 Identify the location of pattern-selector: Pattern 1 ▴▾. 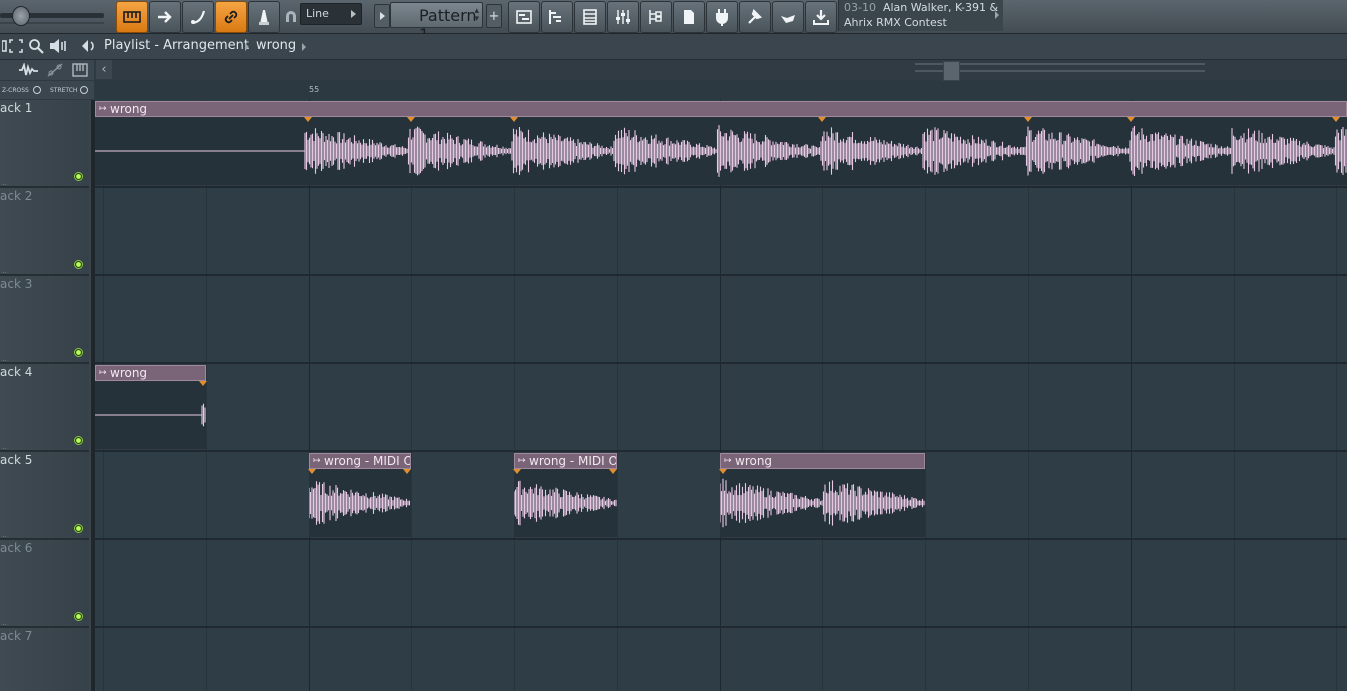
(436, 23).